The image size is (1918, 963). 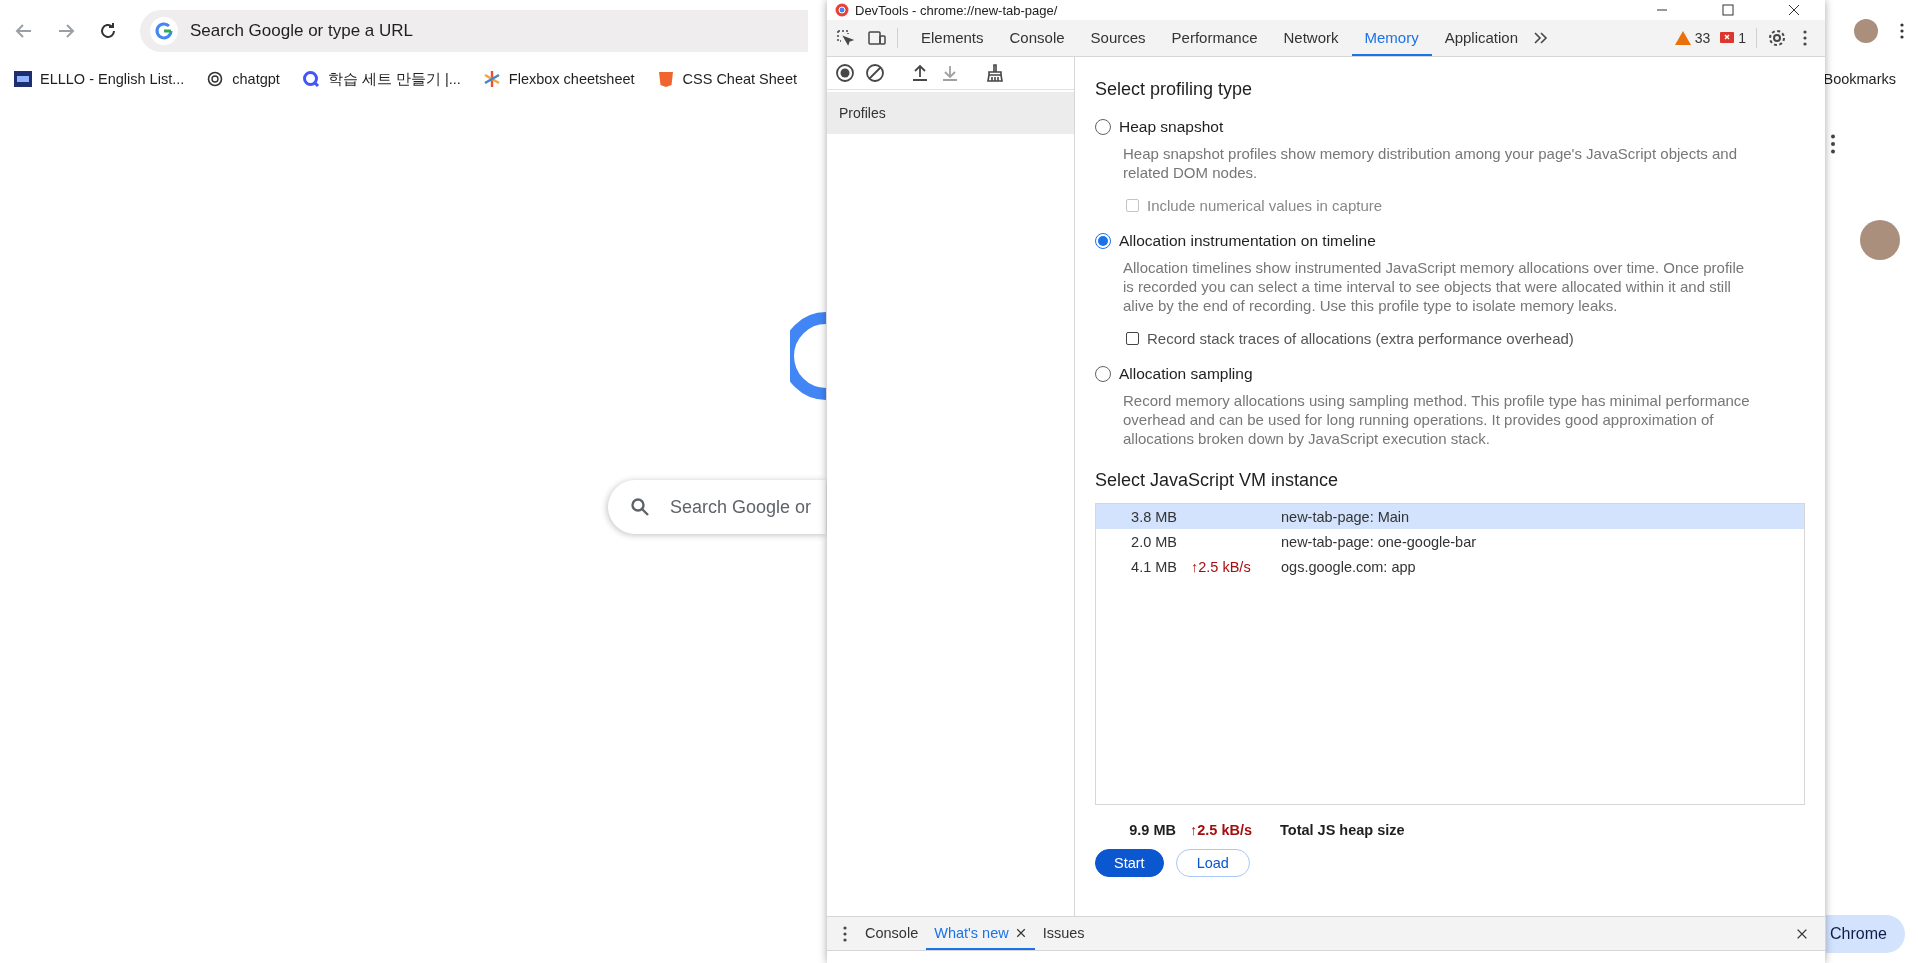 What do you see at coordinates (1129, 863) in the screenshot?
I see `start-button: Start` at bounding box center [1129, 863].